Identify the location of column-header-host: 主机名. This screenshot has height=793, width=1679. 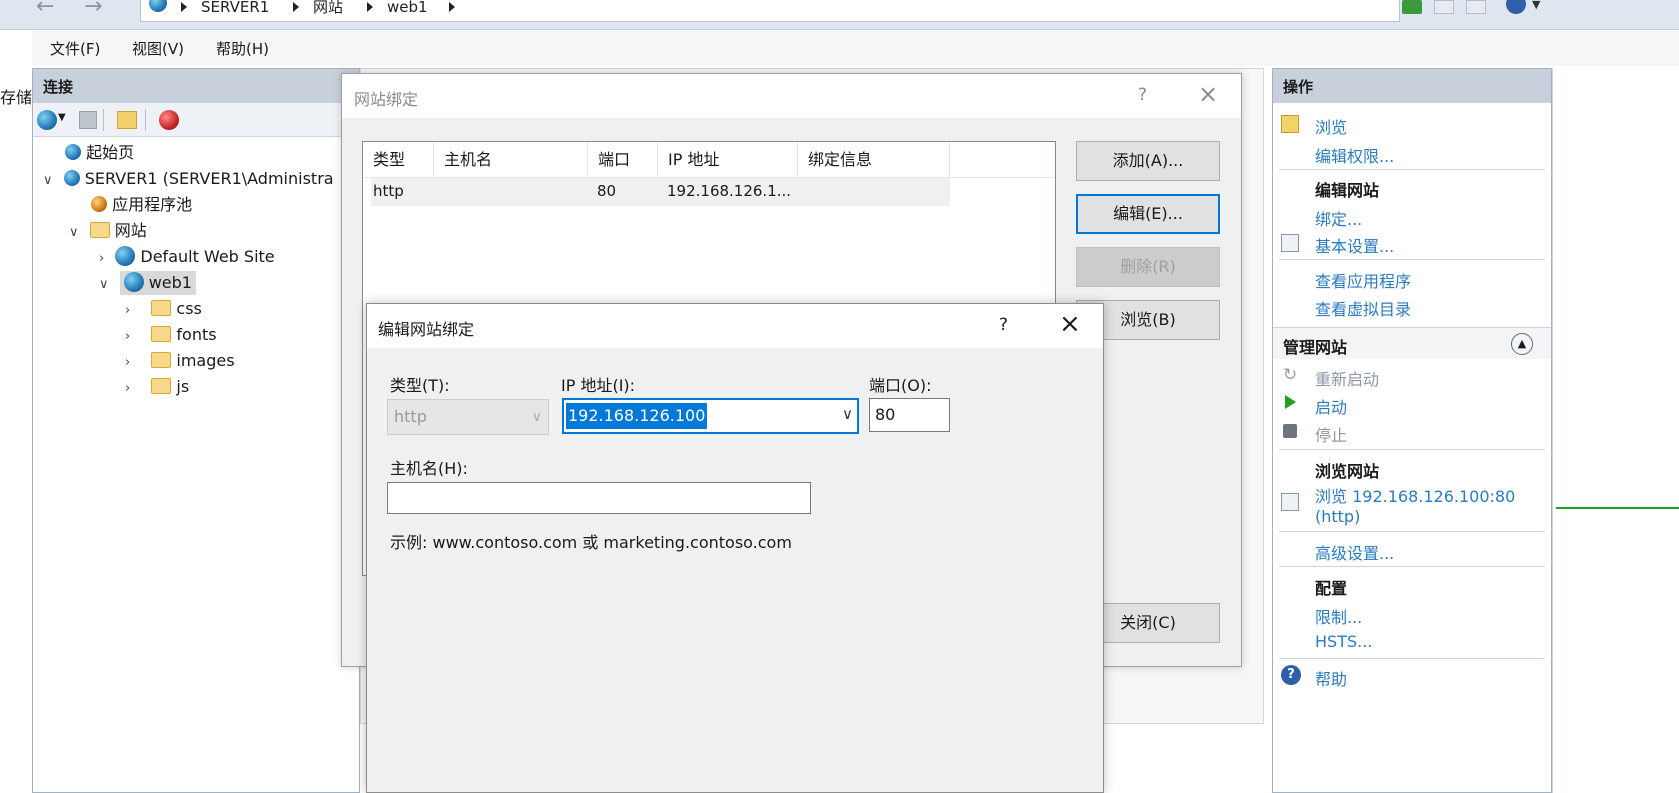
(511, 160).